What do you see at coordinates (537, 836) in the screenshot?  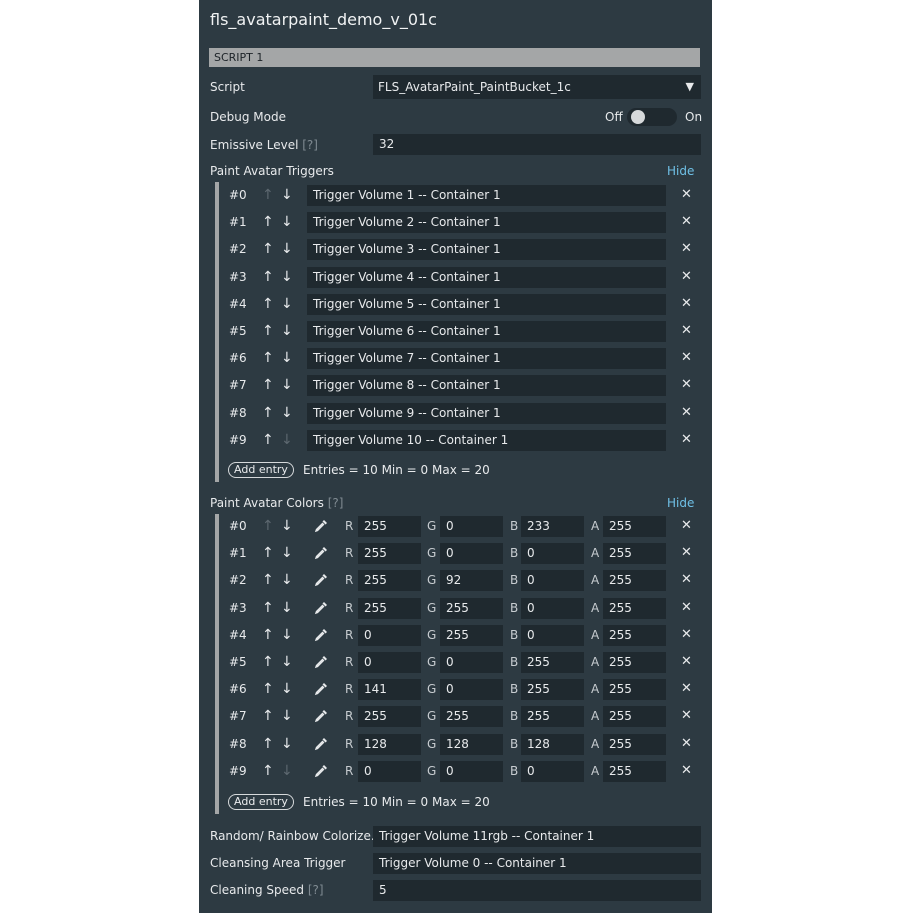 I see `rainbow-colorize-field: Trigger Volume 11rgb -- Container 1` at bounding box center [537, 836].